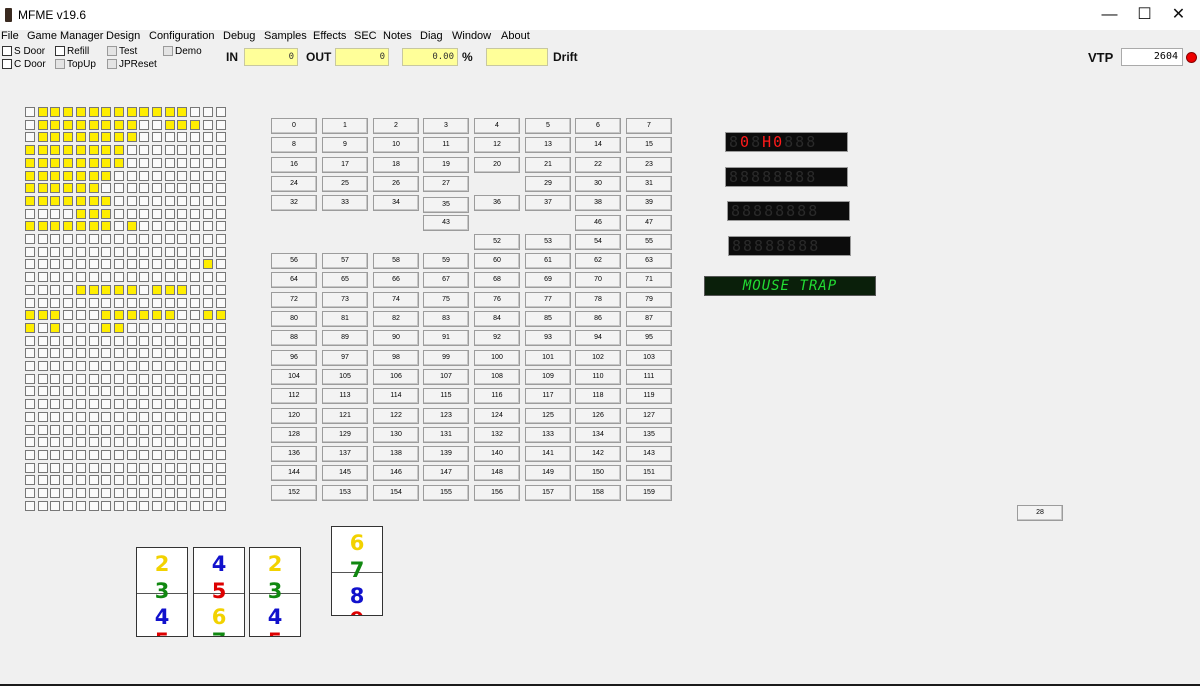 Image resolution: width=1200 pixels, height=686 pixels. What do you see at coordinates (497, 396) in the screenshot?
I see `lamp-button-116: 116` at bounding box center [497, 396].